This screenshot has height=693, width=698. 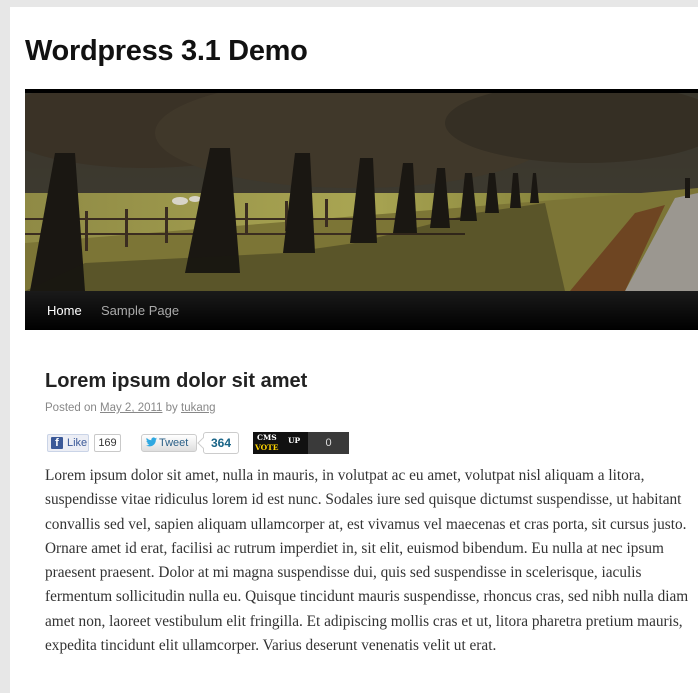 What do you see at coordinates (71, 408) in the screenshot?
I see `posted-on-label: Posted on` at bounding box center [71, 408].